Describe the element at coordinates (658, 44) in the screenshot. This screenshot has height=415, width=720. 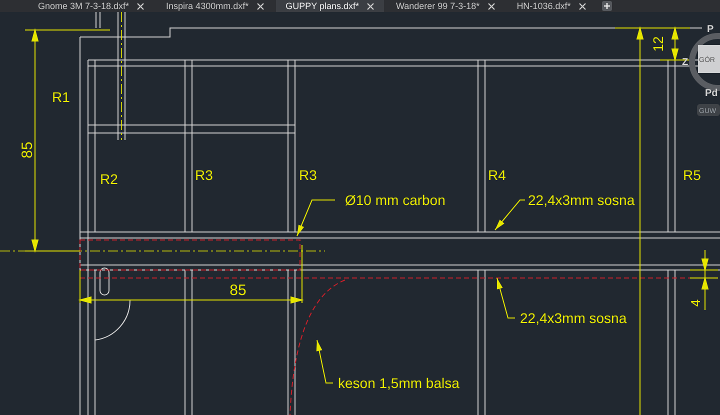
I see `dimension-text: 12` at that location.